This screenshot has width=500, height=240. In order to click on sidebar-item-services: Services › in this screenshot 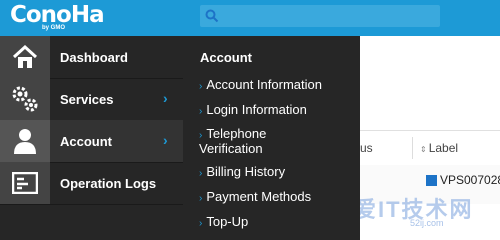, I will do `click(91, 99)`.